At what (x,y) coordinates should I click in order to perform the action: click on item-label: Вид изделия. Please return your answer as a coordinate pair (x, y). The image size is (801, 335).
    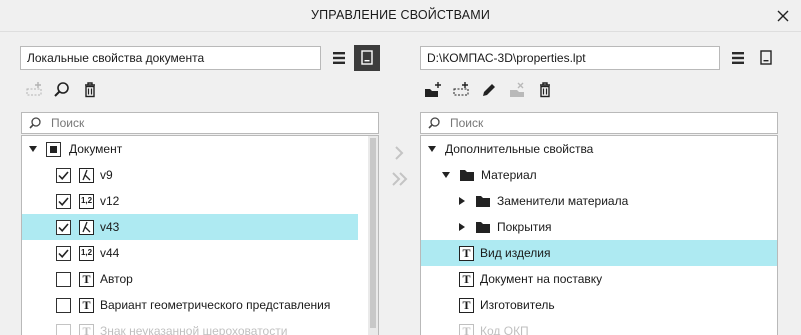
    Looking at the image, I should click on (515, 253).